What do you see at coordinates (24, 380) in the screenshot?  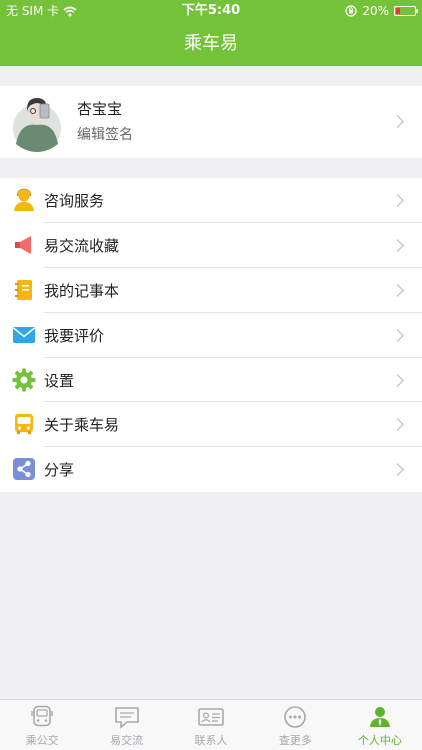 I see `gear-icon` at bounding box center [24, 380].